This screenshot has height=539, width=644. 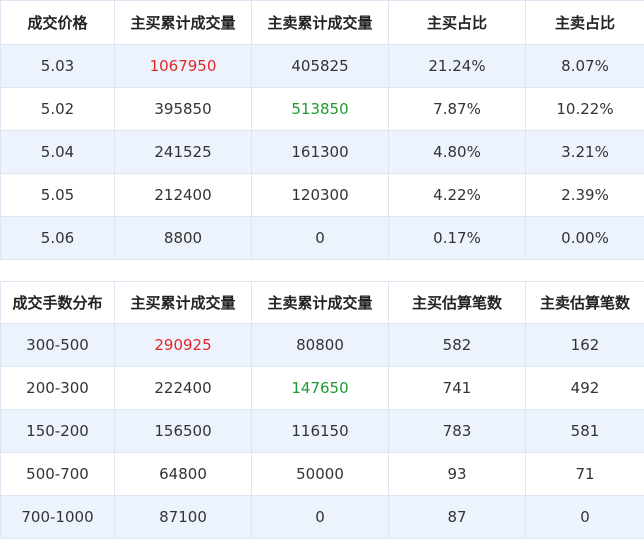 What do you see at coordinates (457, 303) in the screenshot?
I see `column-header-buy-count: 主买估算笔数` at bounding box center [457, 303].